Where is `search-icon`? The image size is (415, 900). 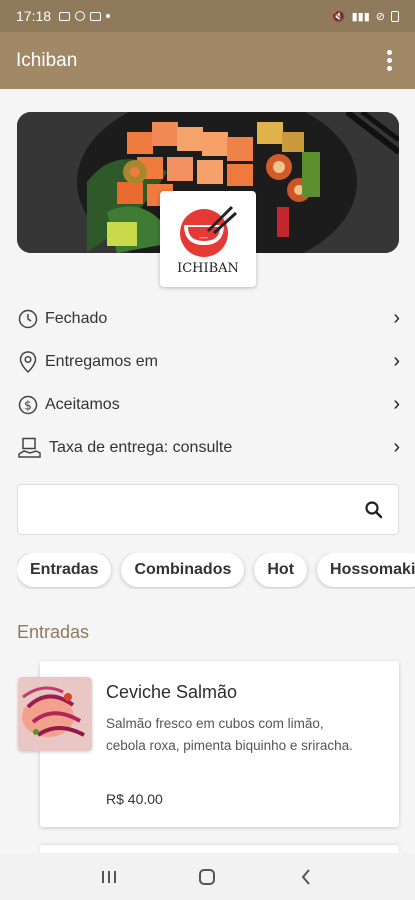 search-icon is located at coordinates (374, 510).